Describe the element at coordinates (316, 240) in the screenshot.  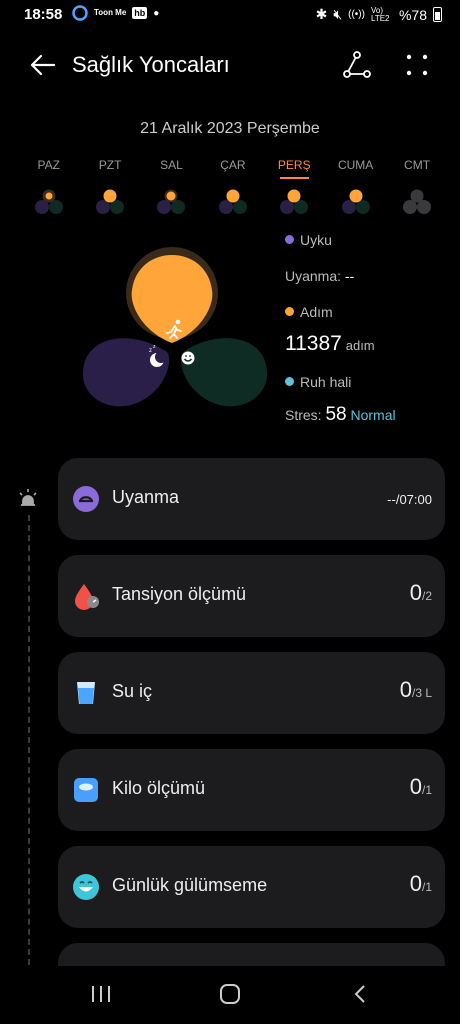
I see `sleep-label: Uyku` at that location.